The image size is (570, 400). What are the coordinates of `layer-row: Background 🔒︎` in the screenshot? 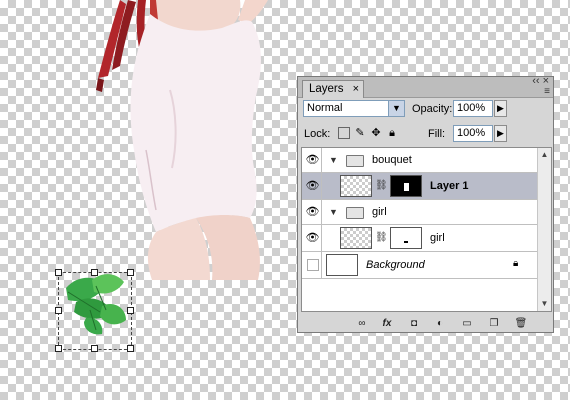 It's located at (420, 265).